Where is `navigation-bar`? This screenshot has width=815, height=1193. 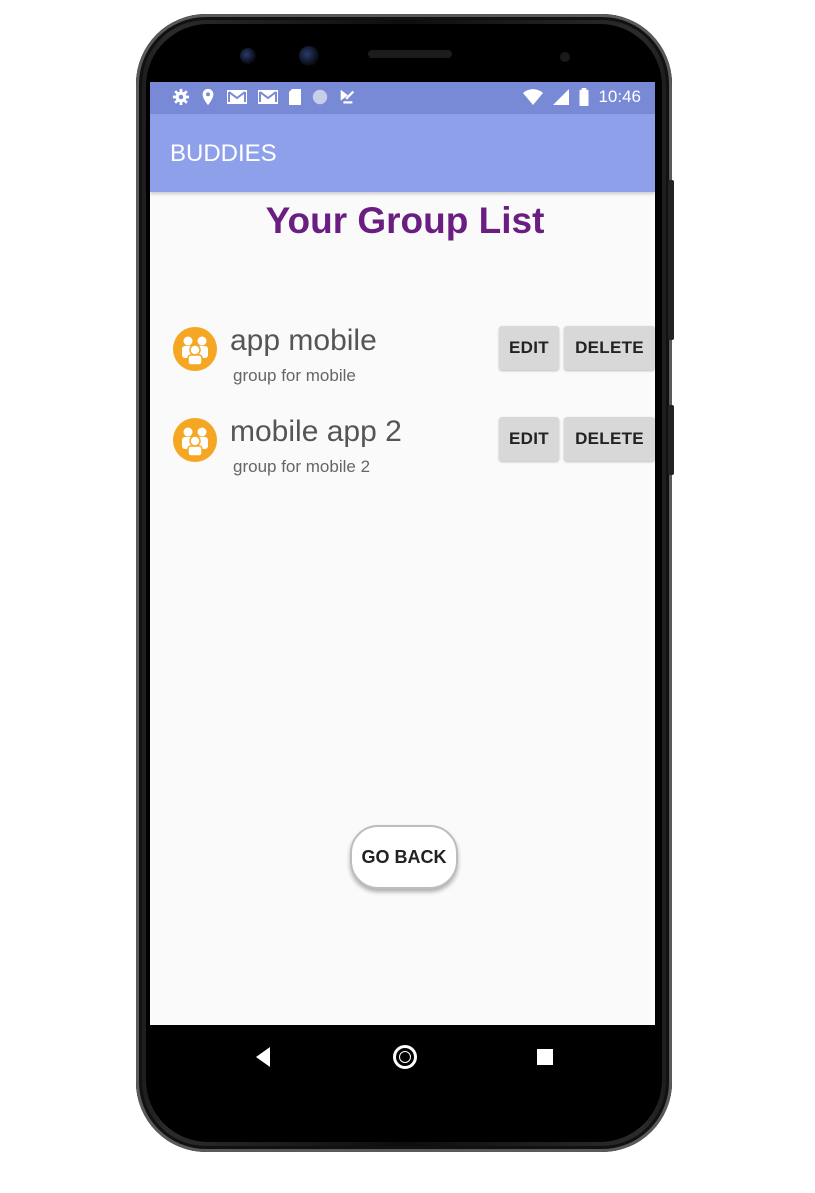
navigation-bar is located at coordinates (402, 1057).